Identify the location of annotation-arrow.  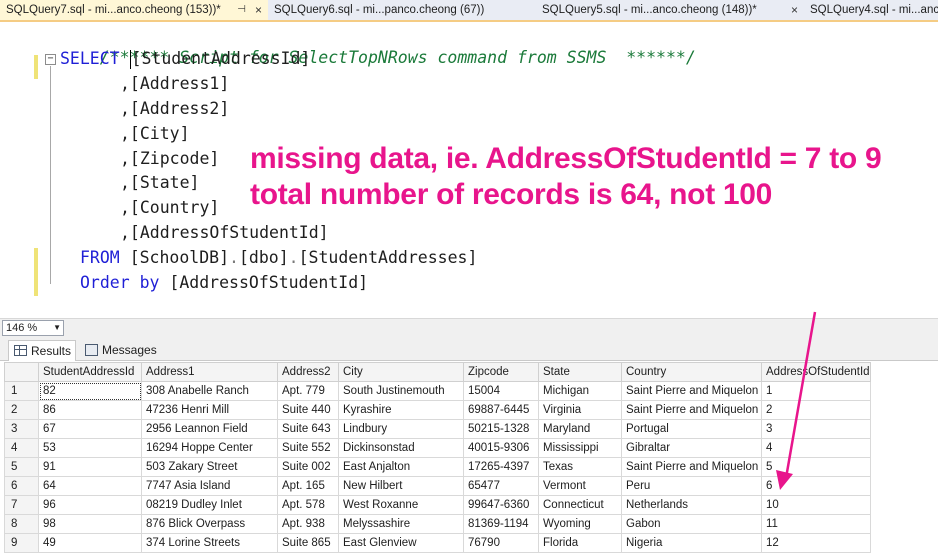
(796, 400).